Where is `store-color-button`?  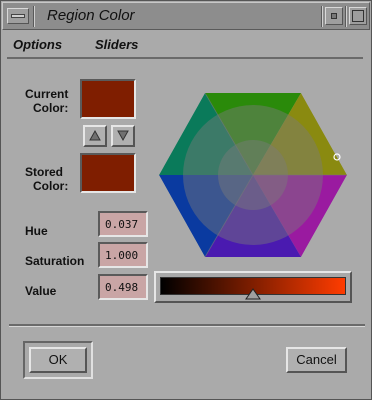
store-color-button is located at coordinates (95, 136).